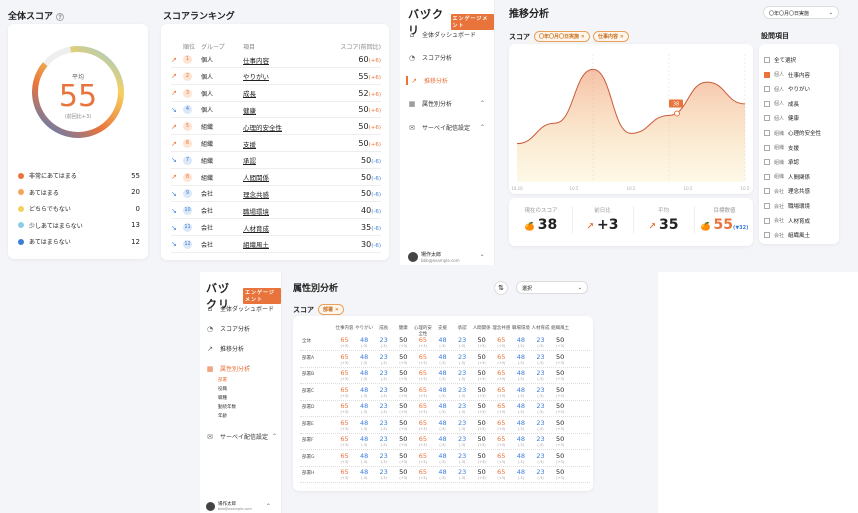 The image size is (858, 513). What do you see at coordinates (677, 113) in the screenshot?
I see `trend-point` at bounding box center [677, 113].